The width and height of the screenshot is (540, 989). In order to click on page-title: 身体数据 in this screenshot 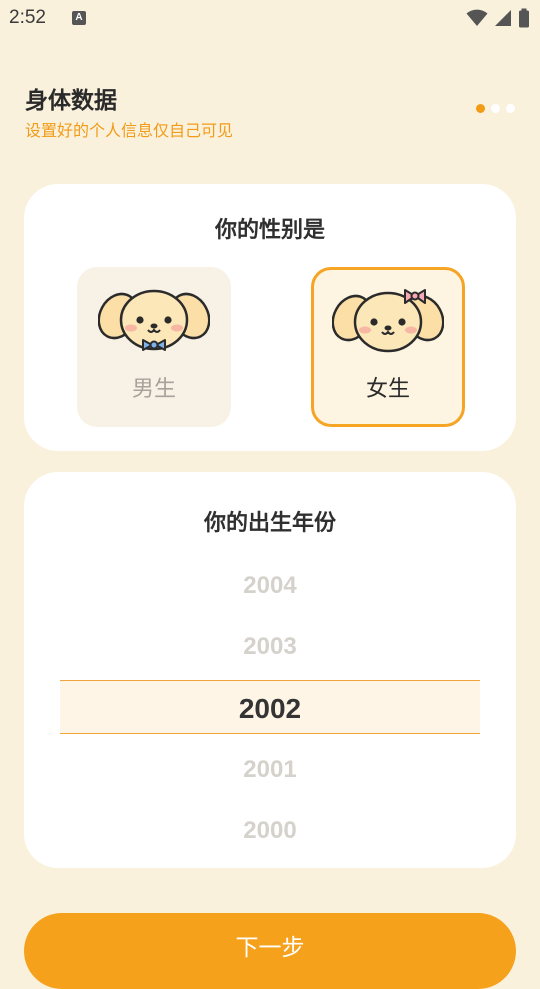, I will do `click(71, 101)`.